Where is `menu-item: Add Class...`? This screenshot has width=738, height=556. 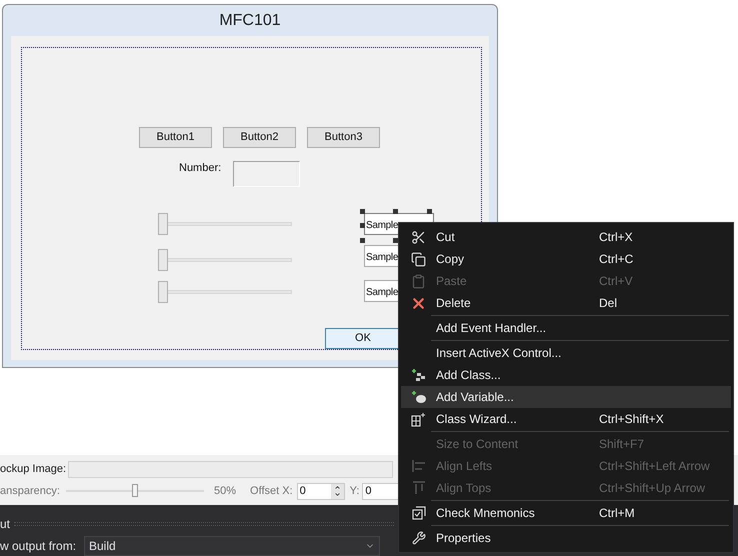
menu-item: Add Class... is located at coordinates (566, 375).